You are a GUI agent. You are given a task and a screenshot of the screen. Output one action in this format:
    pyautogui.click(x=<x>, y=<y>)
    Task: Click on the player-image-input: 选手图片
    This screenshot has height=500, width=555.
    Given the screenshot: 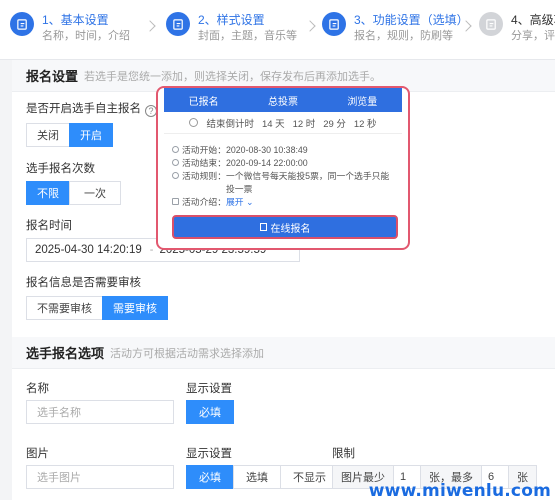 What is the action you would take?
    pyautogui.click(x=100, y=477)
    